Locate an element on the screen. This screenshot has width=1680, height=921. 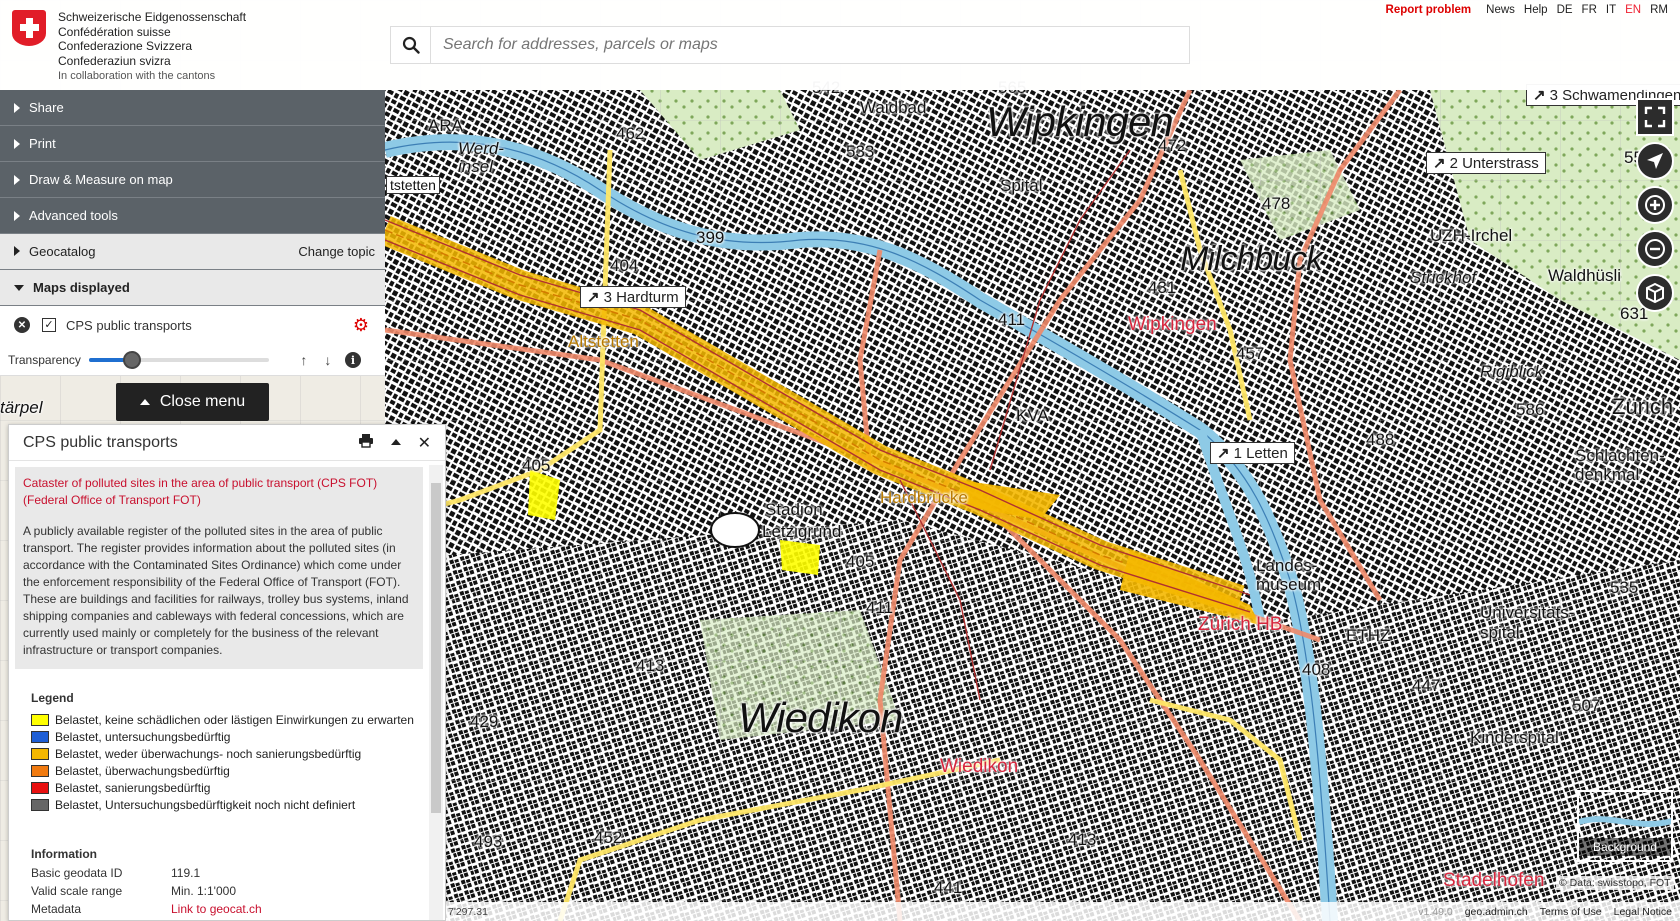
background-label: Background is located at coordinates (1625, 847).